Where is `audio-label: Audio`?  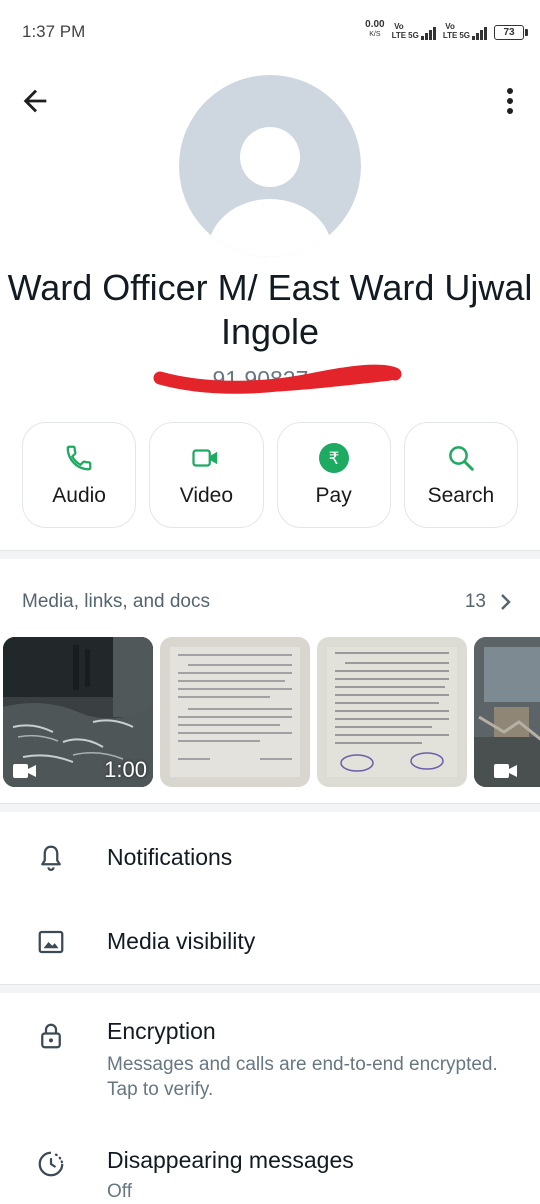 audio-label: Audio is located at coordinates (79, 495).